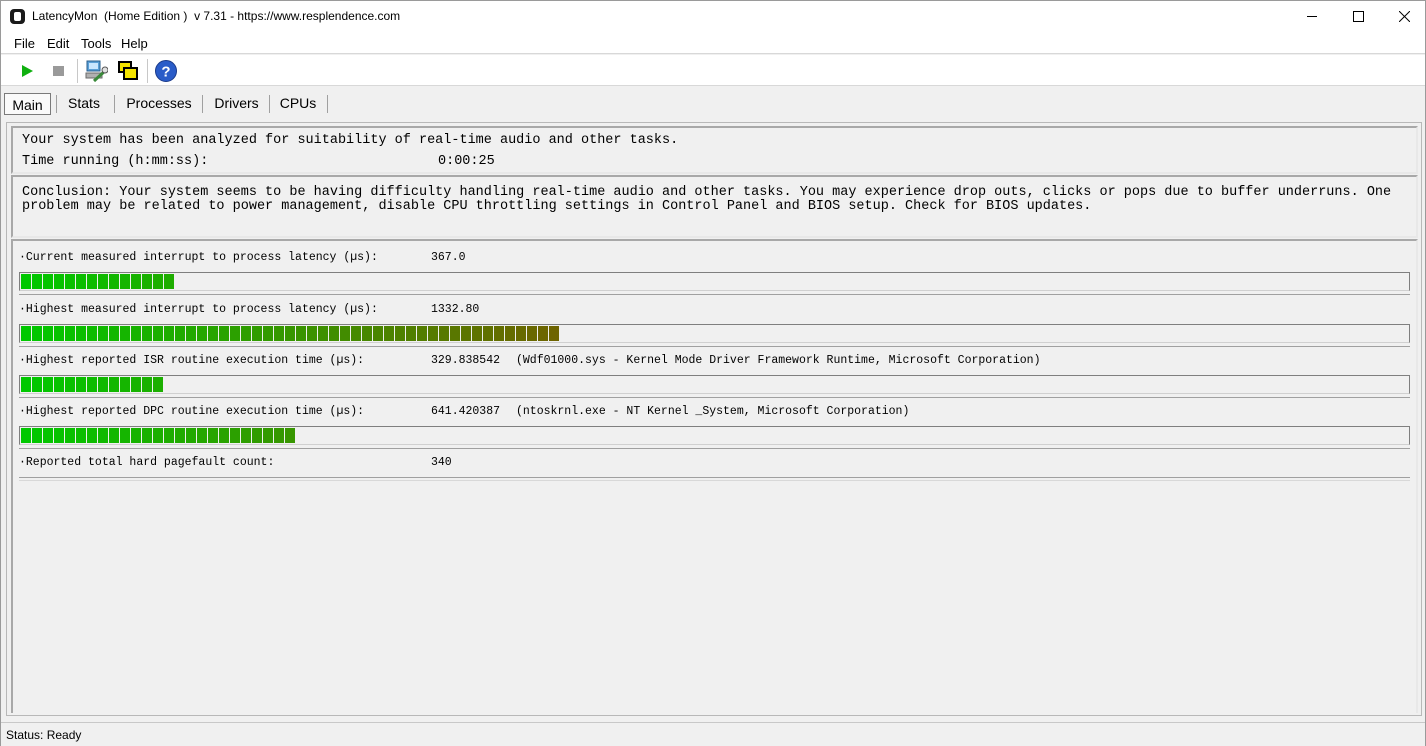 The width and height of the screenshot is (1426, 746). What do you see at coordinates (84, 104) in the screenshot?
I see `tab-stats: Stats` at bounding box center [84, 104].